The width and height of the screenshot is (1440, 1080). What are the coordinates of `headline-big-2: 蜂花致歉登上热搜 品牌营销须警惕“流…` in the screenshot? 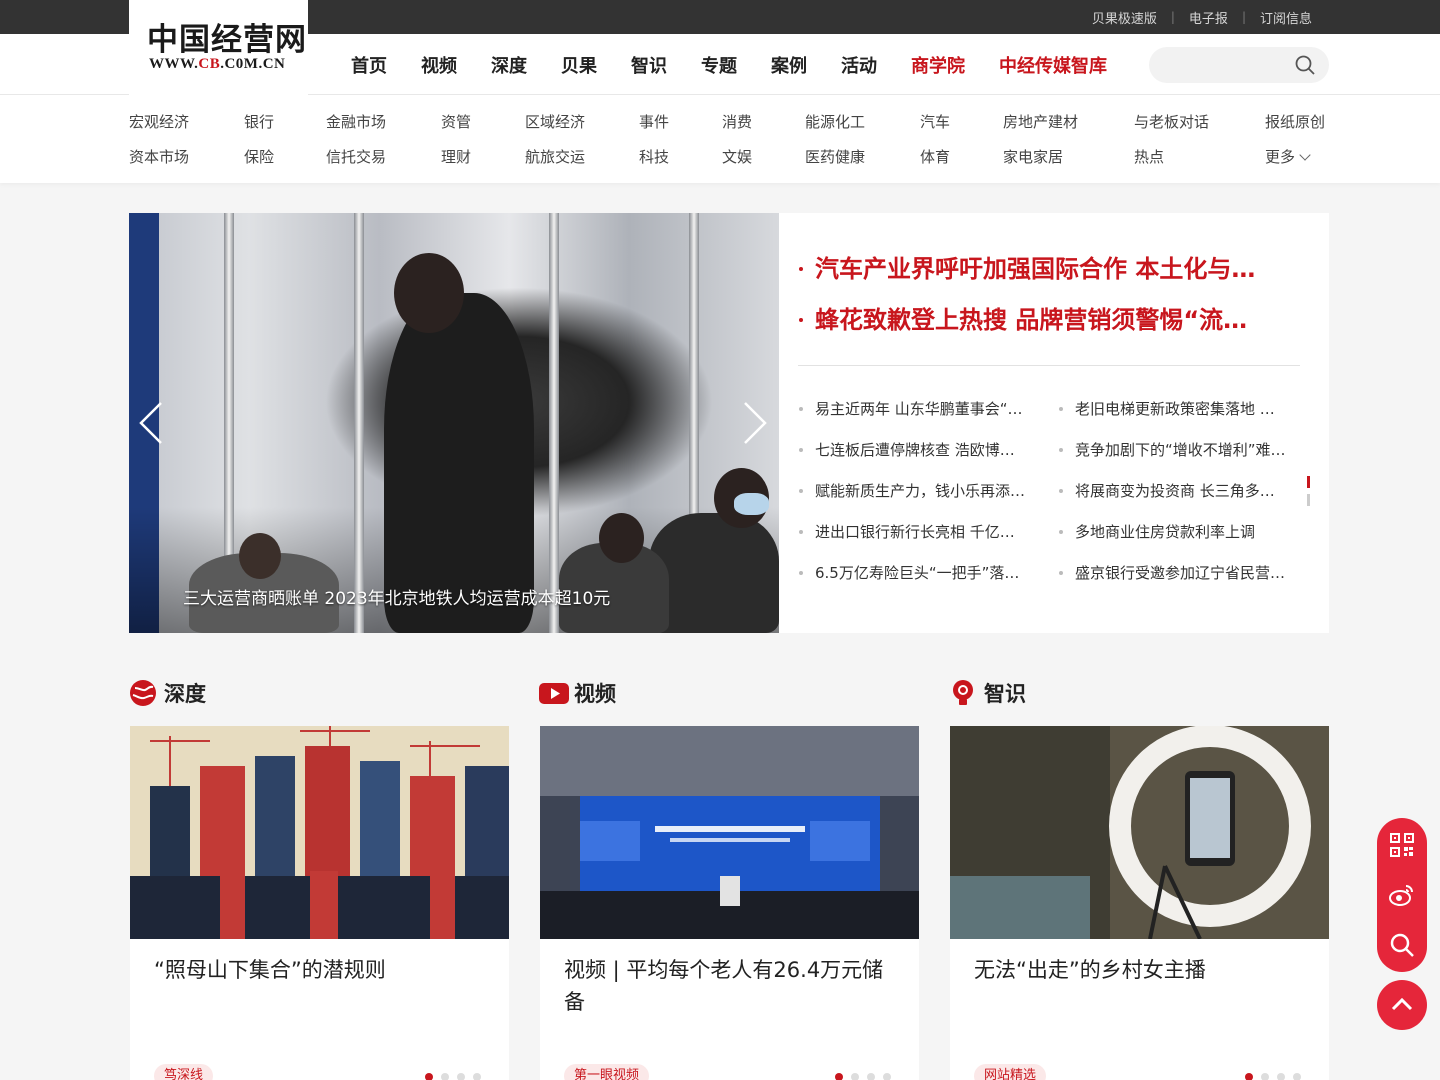 It's located at (1049, 317).